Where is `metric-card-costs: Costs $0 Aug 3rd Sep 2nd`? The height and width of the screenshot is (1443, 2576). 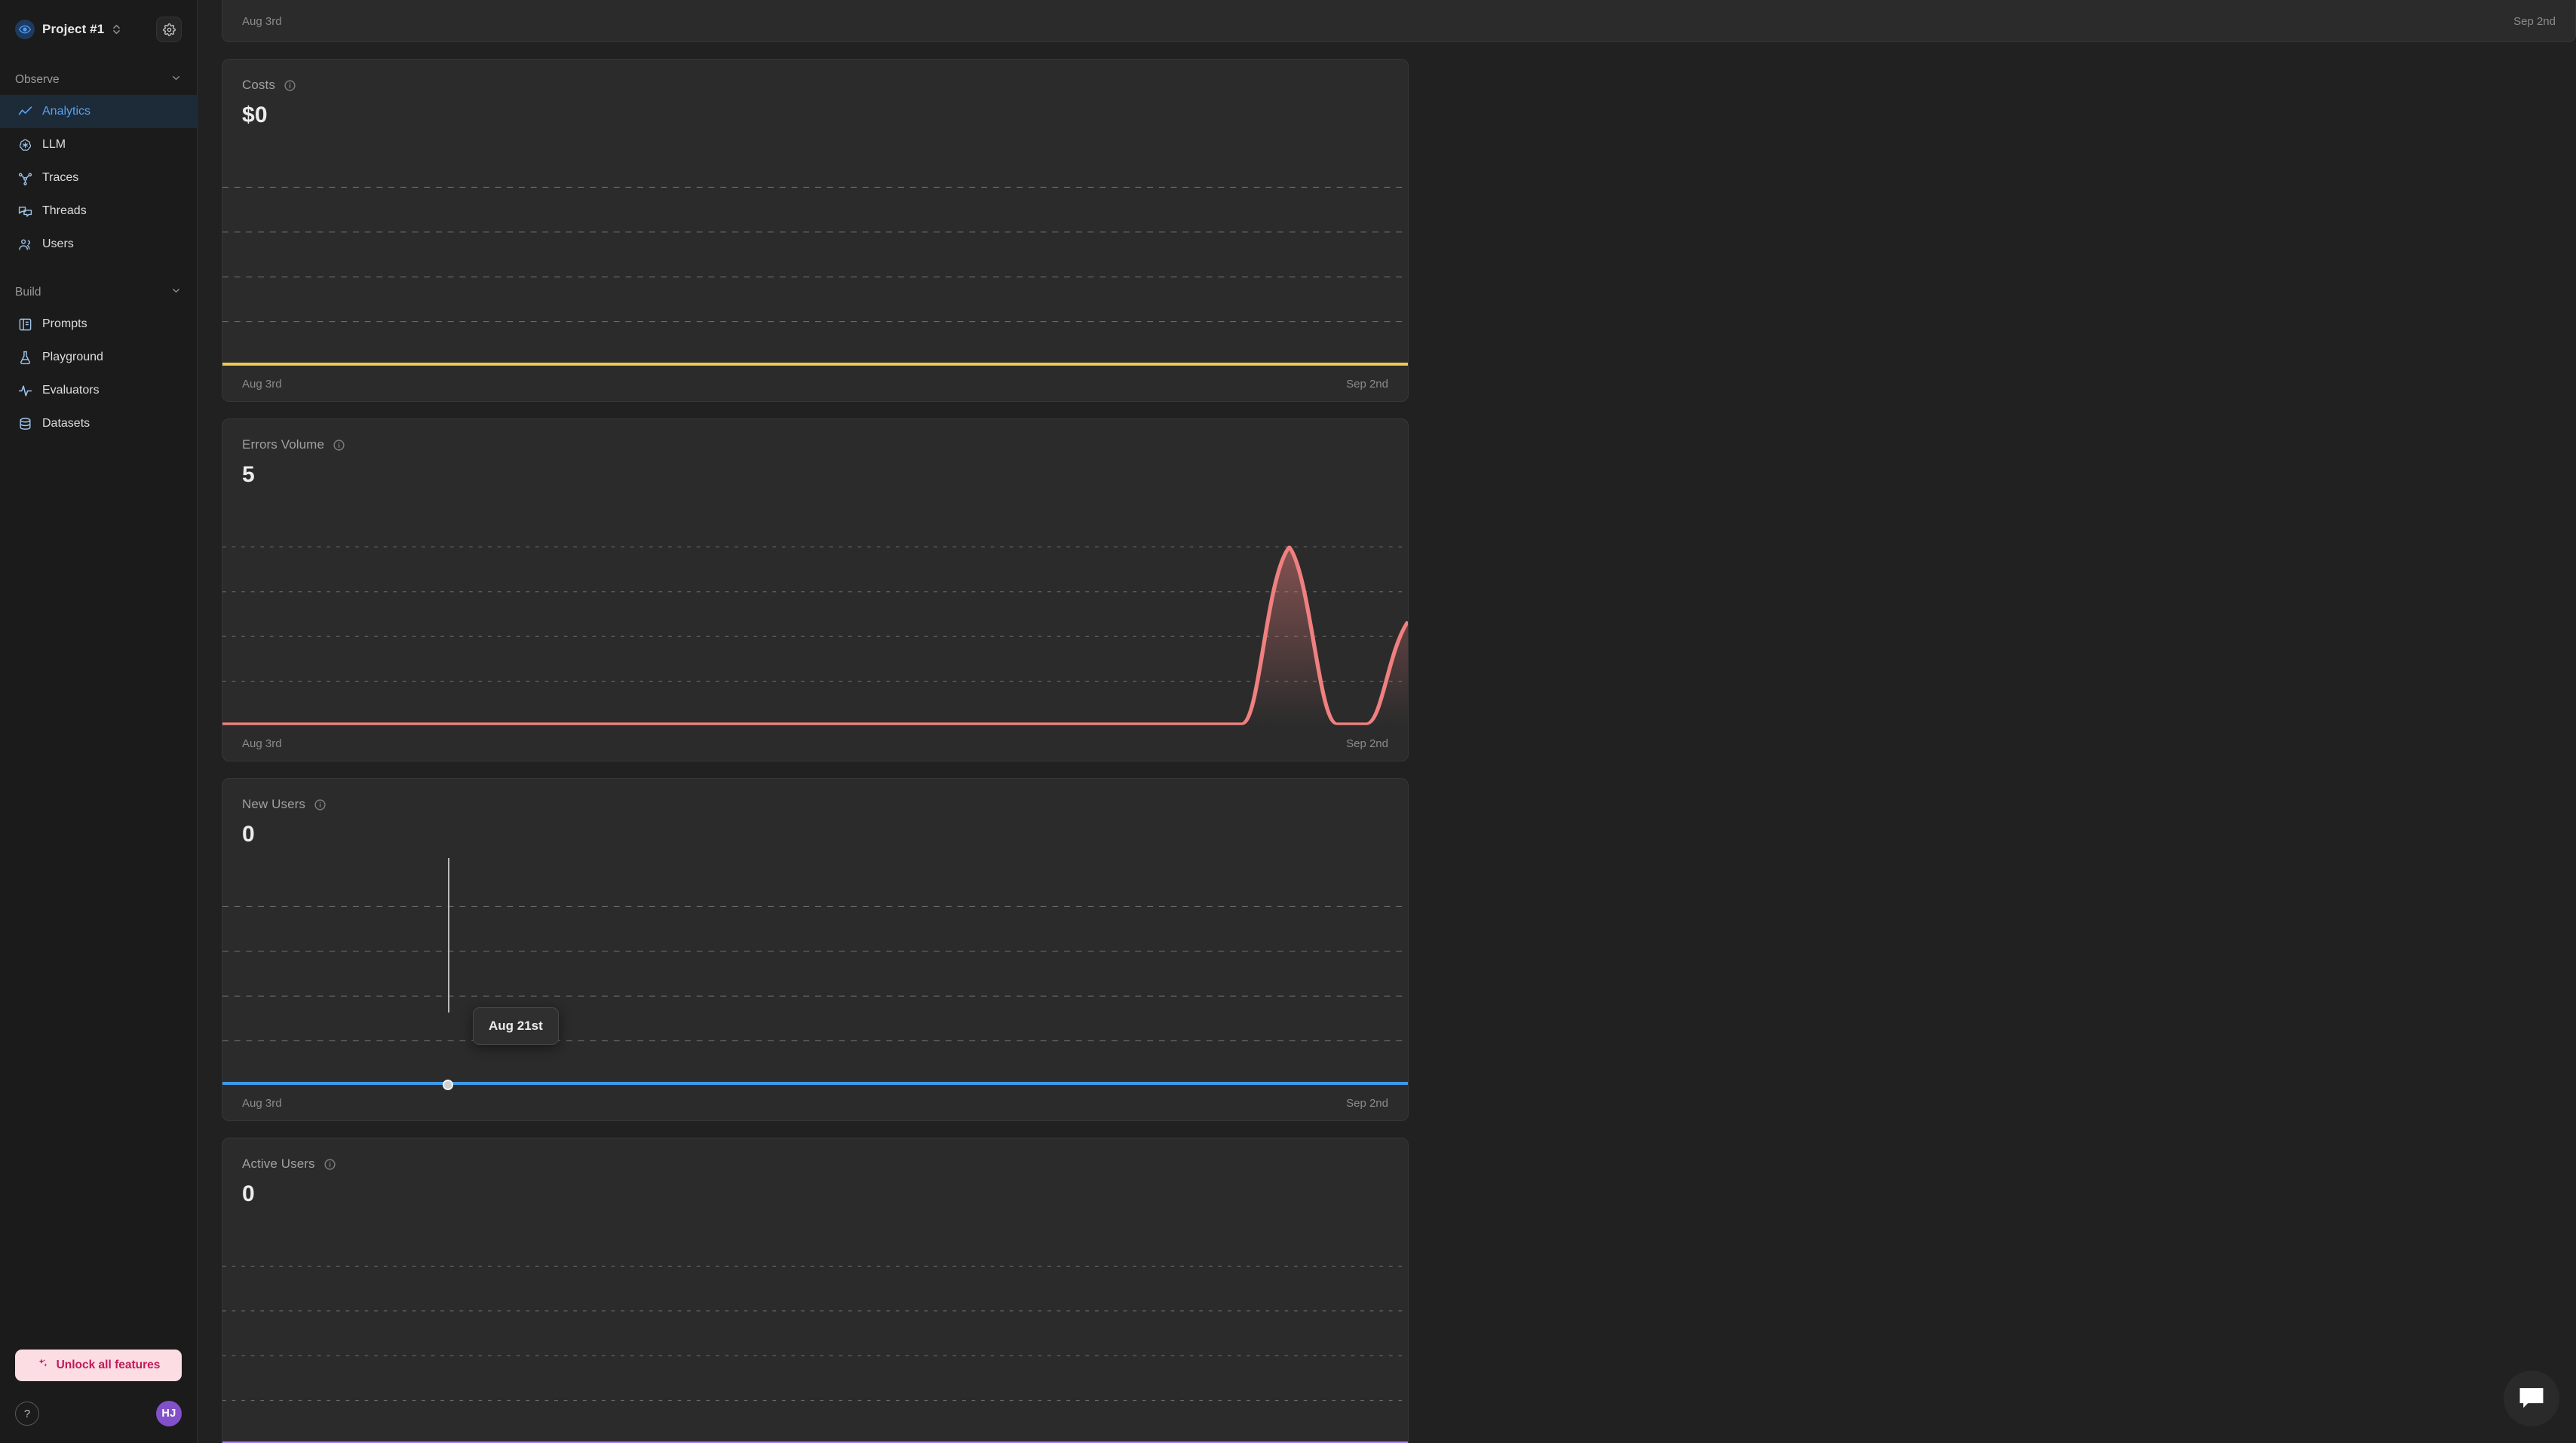
metric-card-costs: Costs $0 Aug 3rd Sep 2nd is located at coordinates (815, 230).